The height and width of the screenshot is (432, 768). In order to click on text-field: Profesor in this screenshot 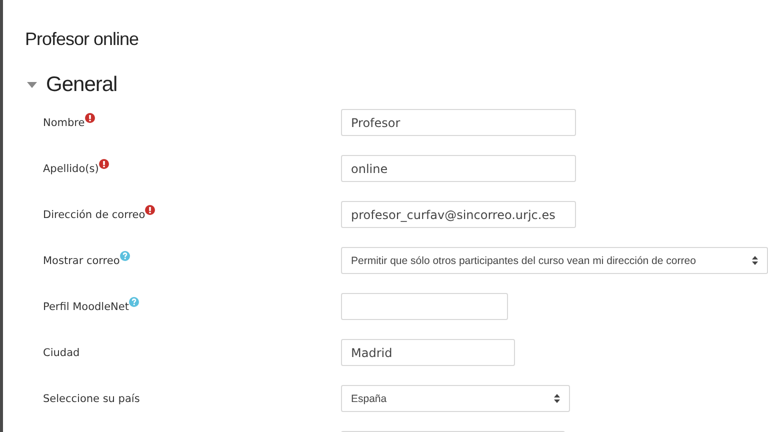, I will do `click(458, 122)`.